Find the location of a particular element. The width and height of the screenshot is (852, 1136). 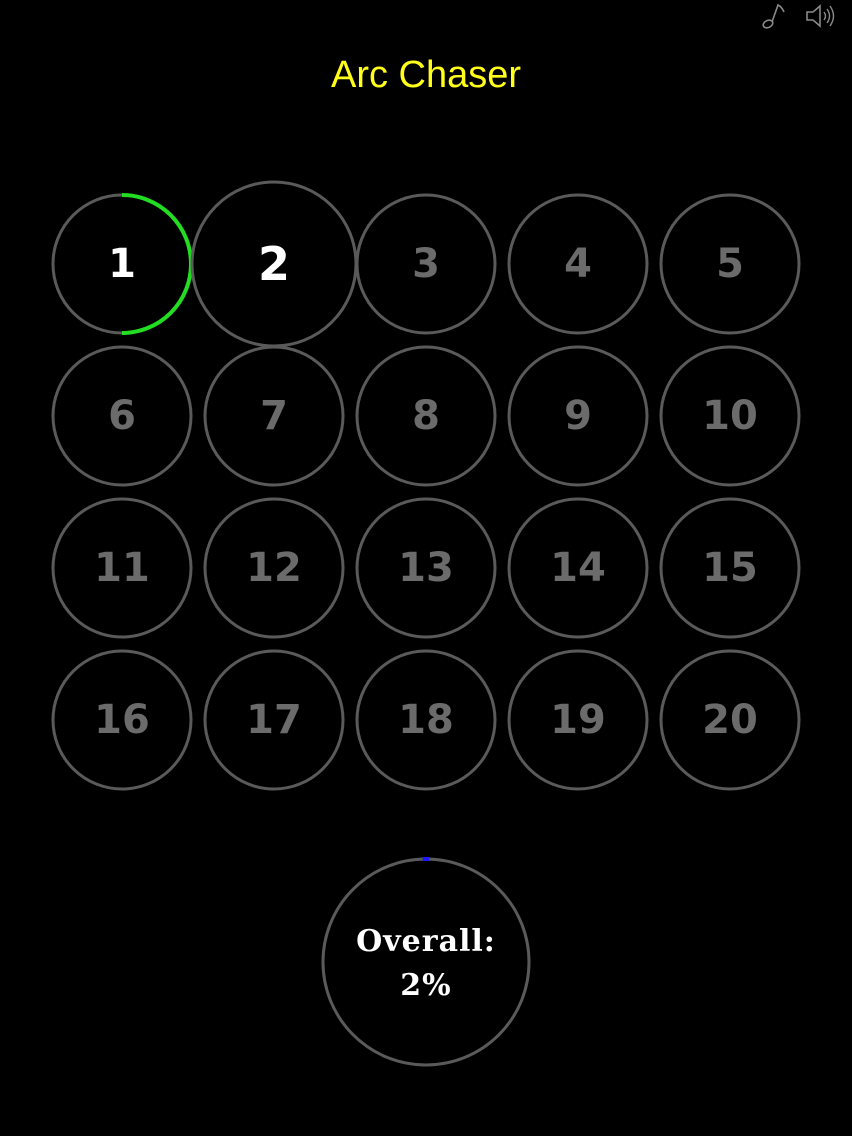

level-9-button: 9 is located at coordinates (578, 416).